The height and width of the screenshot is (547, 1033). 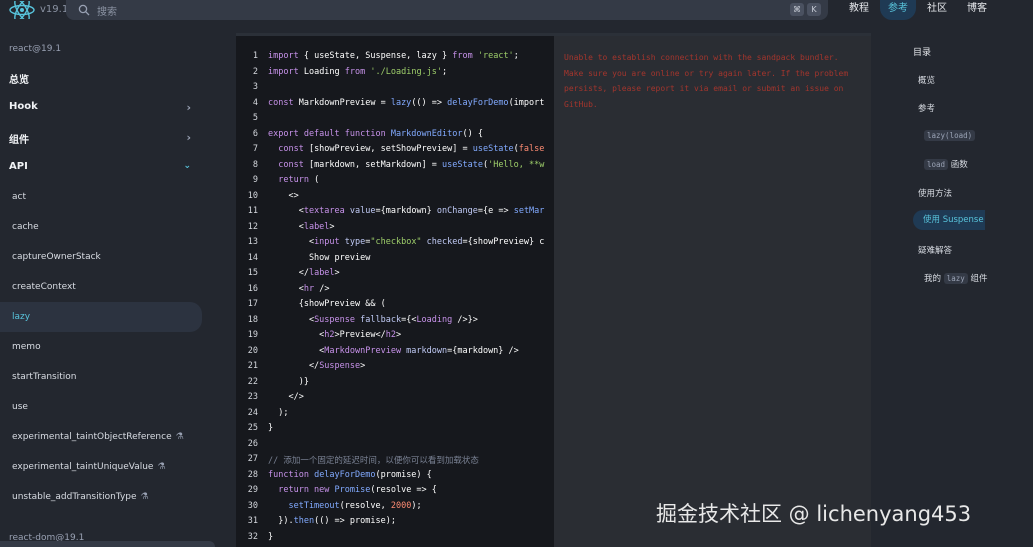 I want to click on code-line: 31 }).then(() => promise);, so click(x=321, y=521).